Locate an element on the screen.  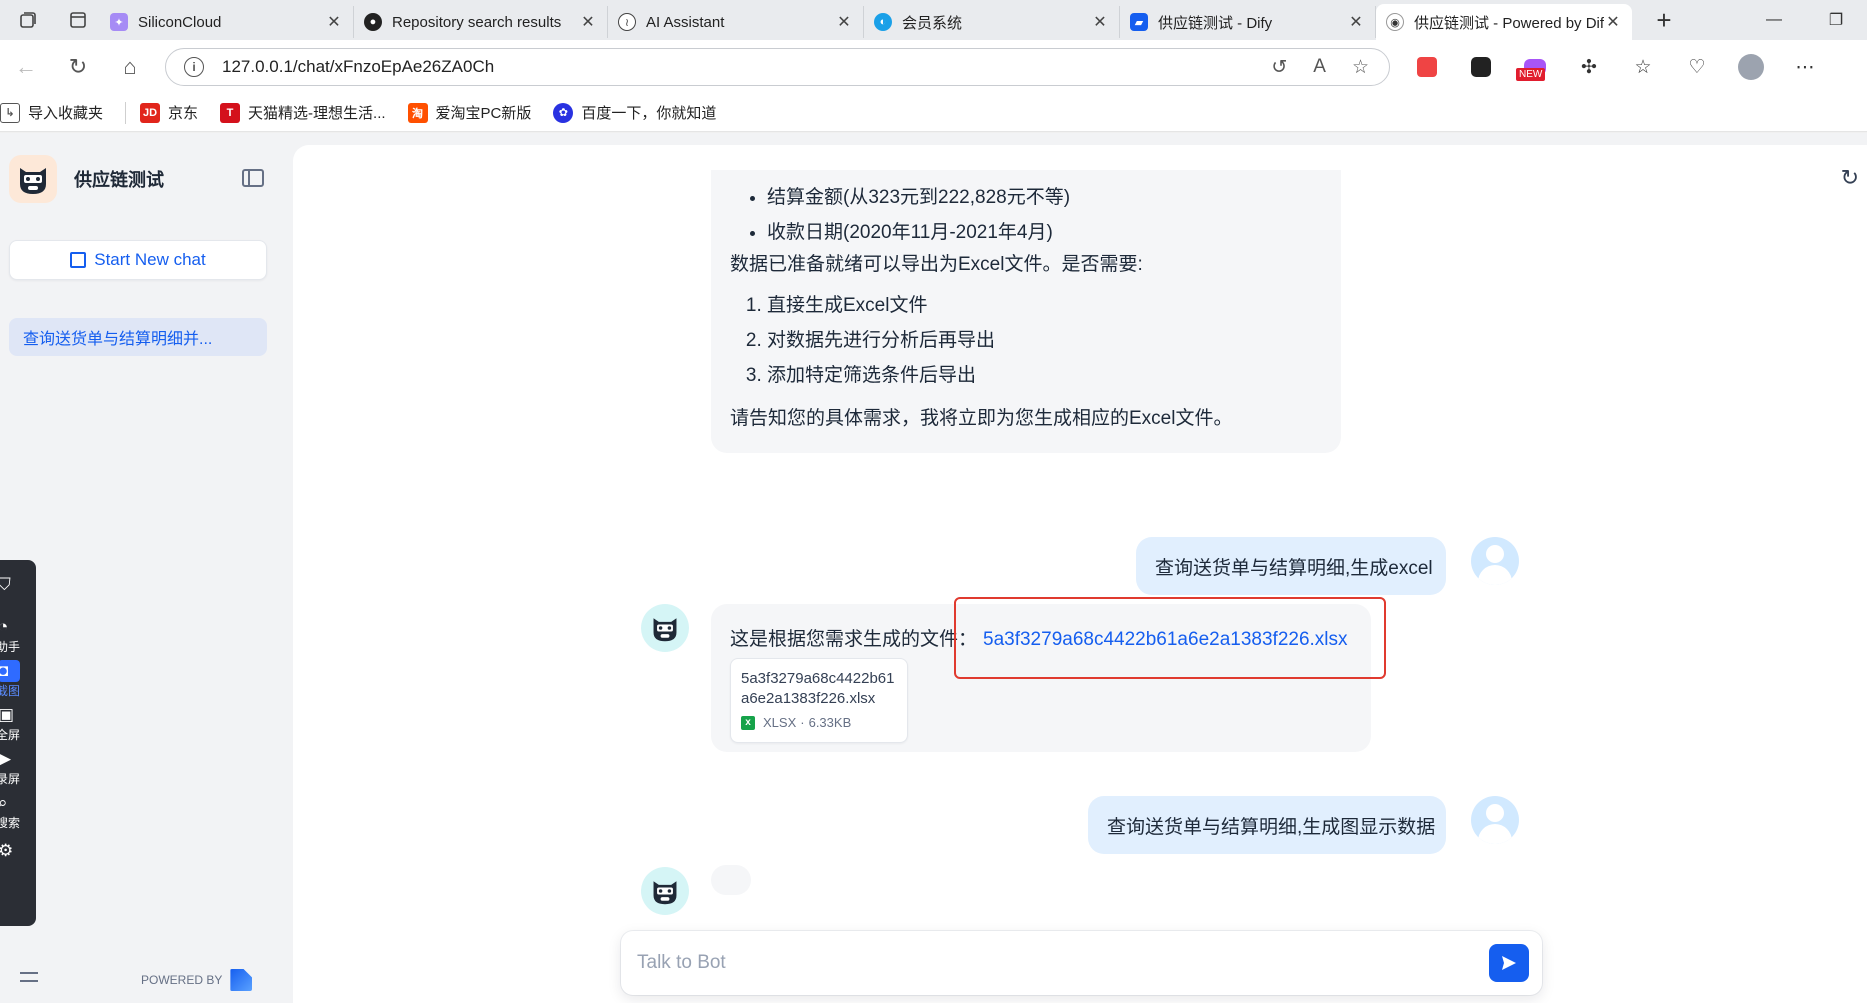
collapse-sidebar-icon is located at coordinates (253, 178).